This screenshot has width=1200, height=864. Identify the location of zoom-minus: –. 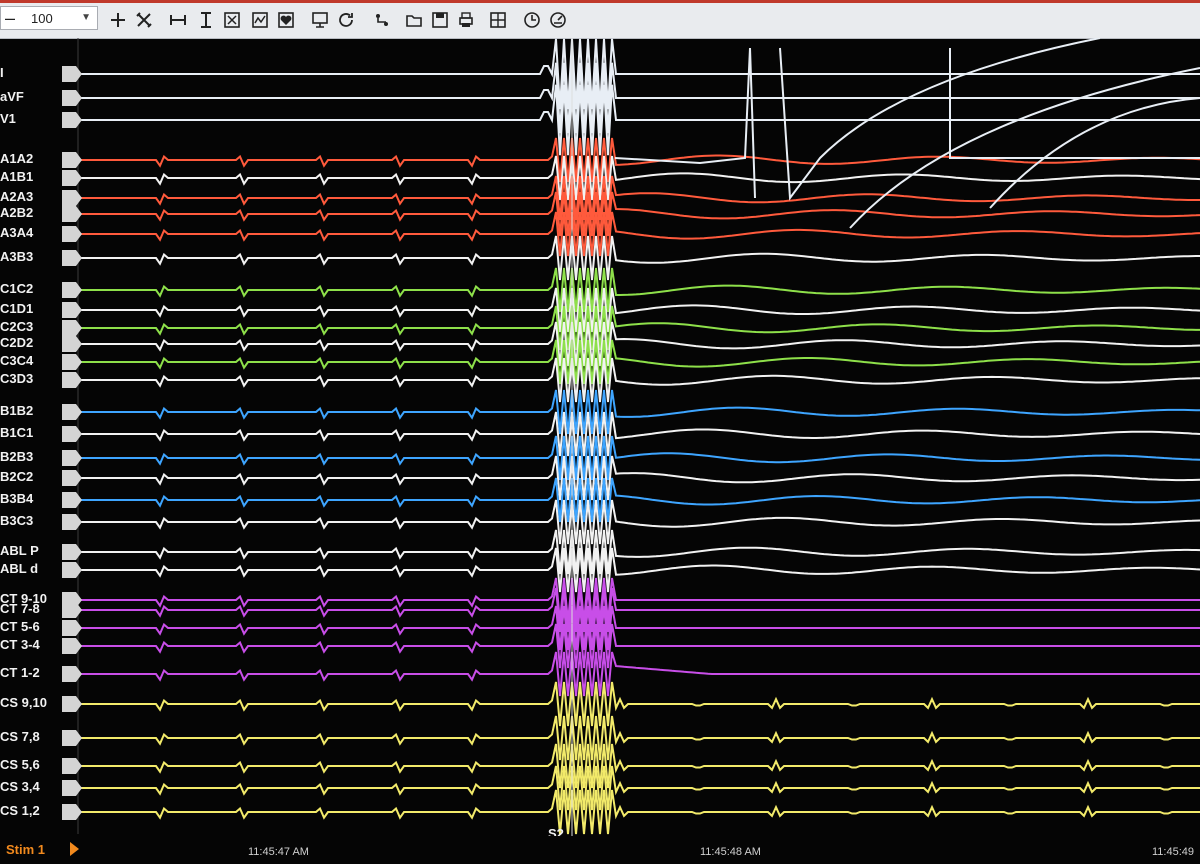
(10, 18).